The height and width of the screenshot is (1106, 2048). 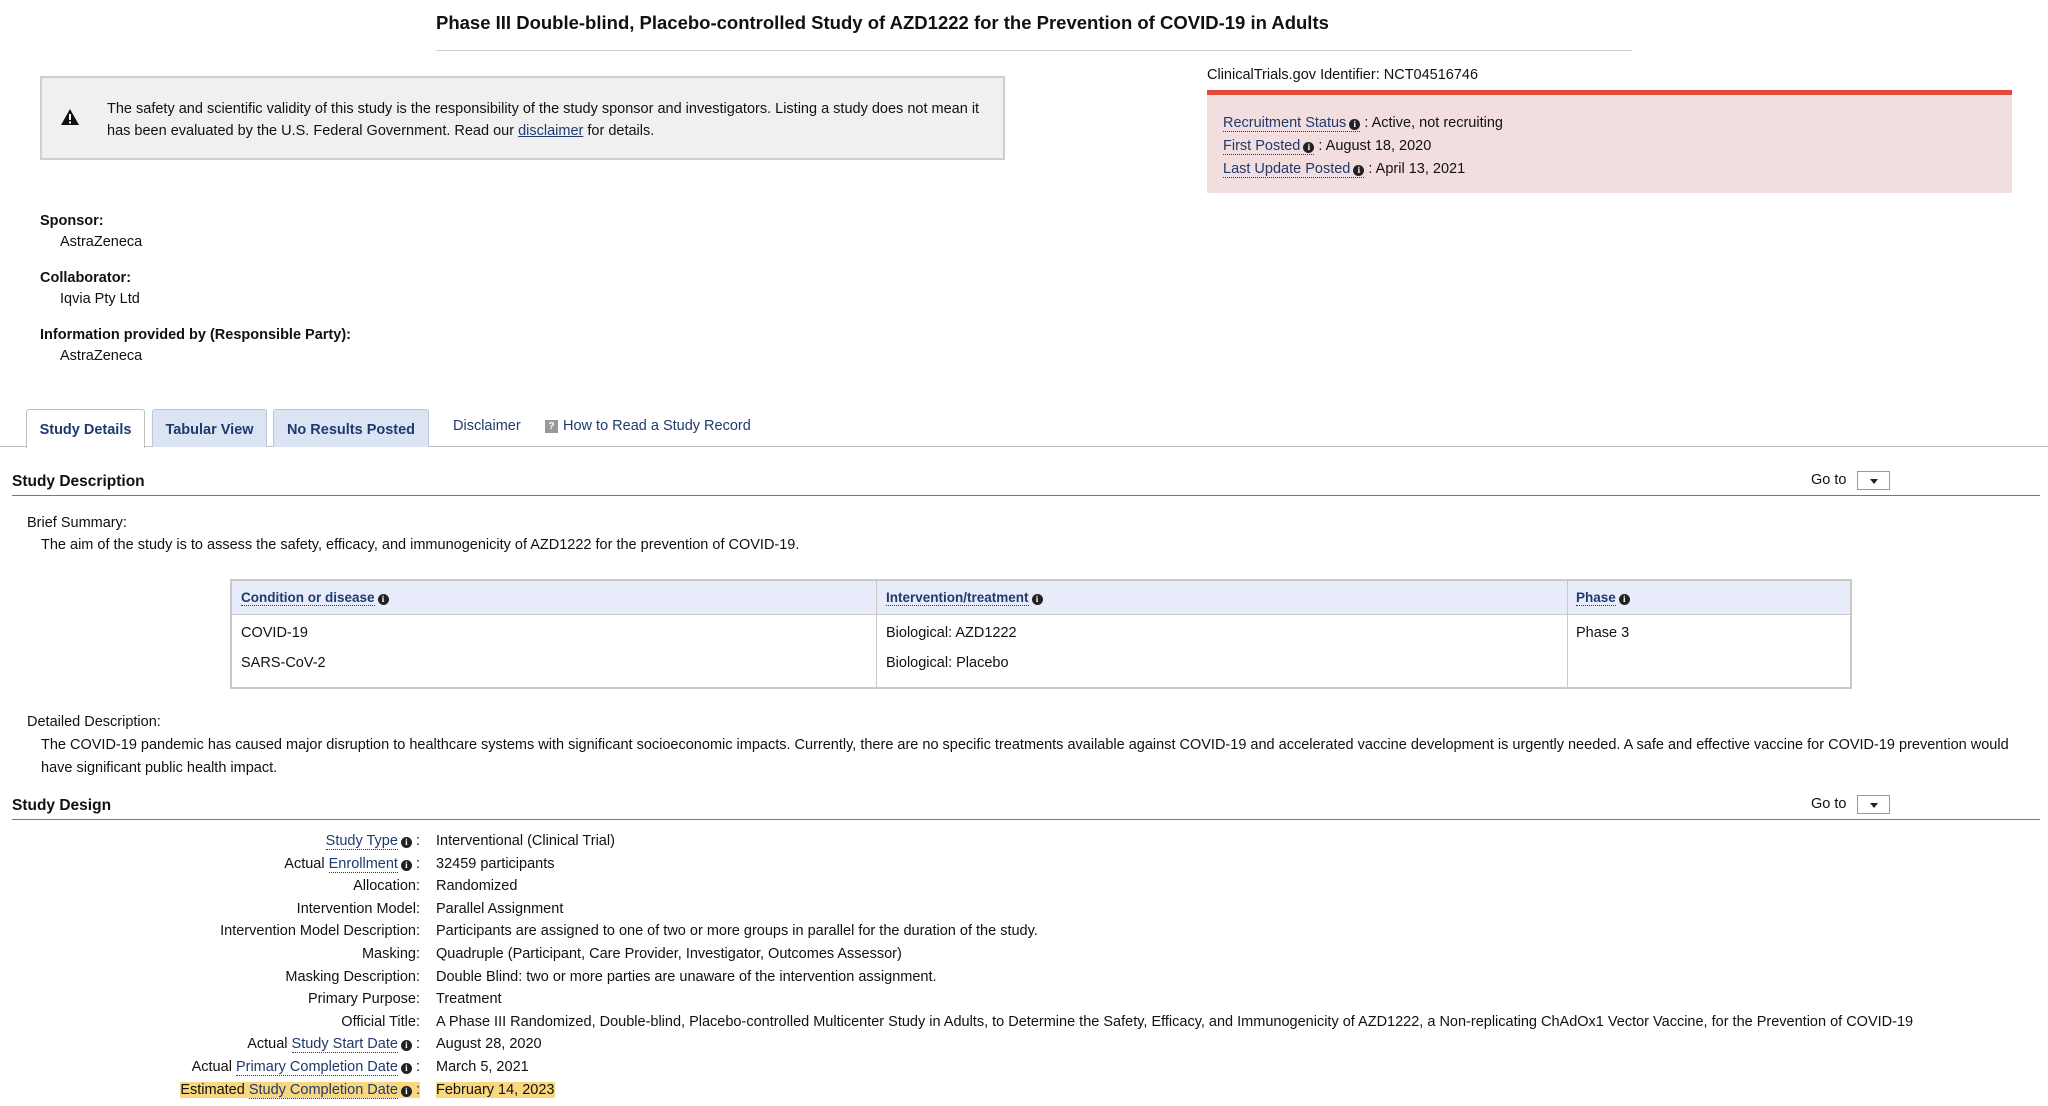 I want to click on help-icon: ?, so click(x=551, y=426).